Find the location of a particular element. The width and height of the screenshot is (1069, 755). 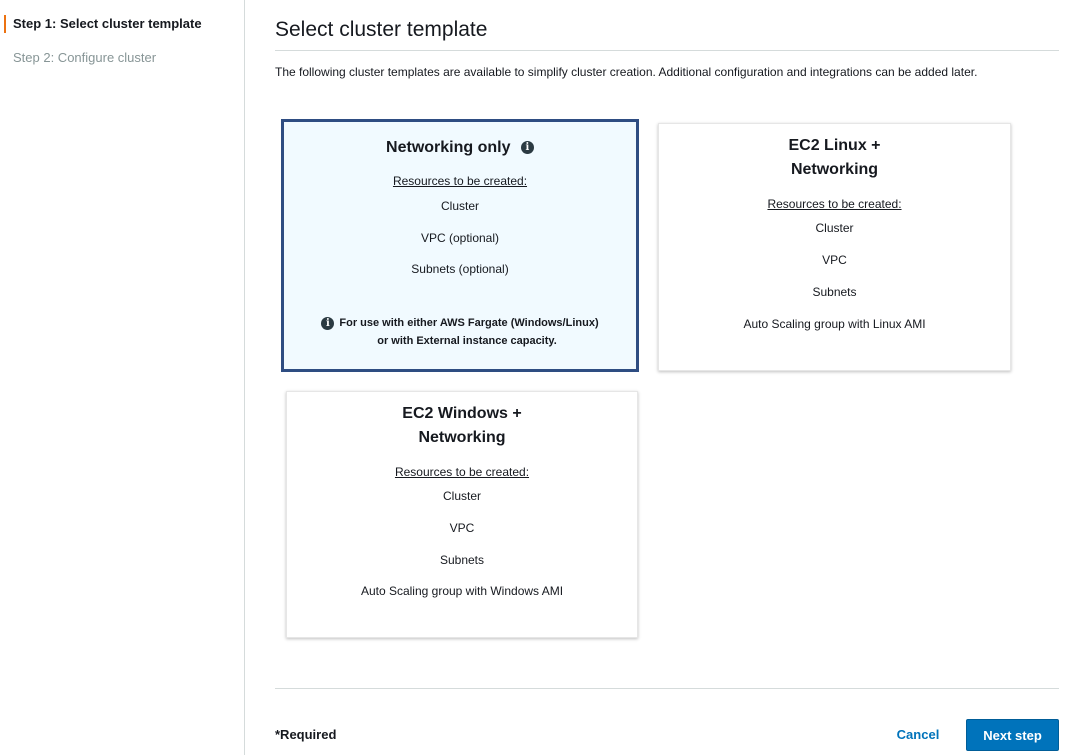

card-note-line-2: or with External instance capacity. is located at coordinates (467, 341).